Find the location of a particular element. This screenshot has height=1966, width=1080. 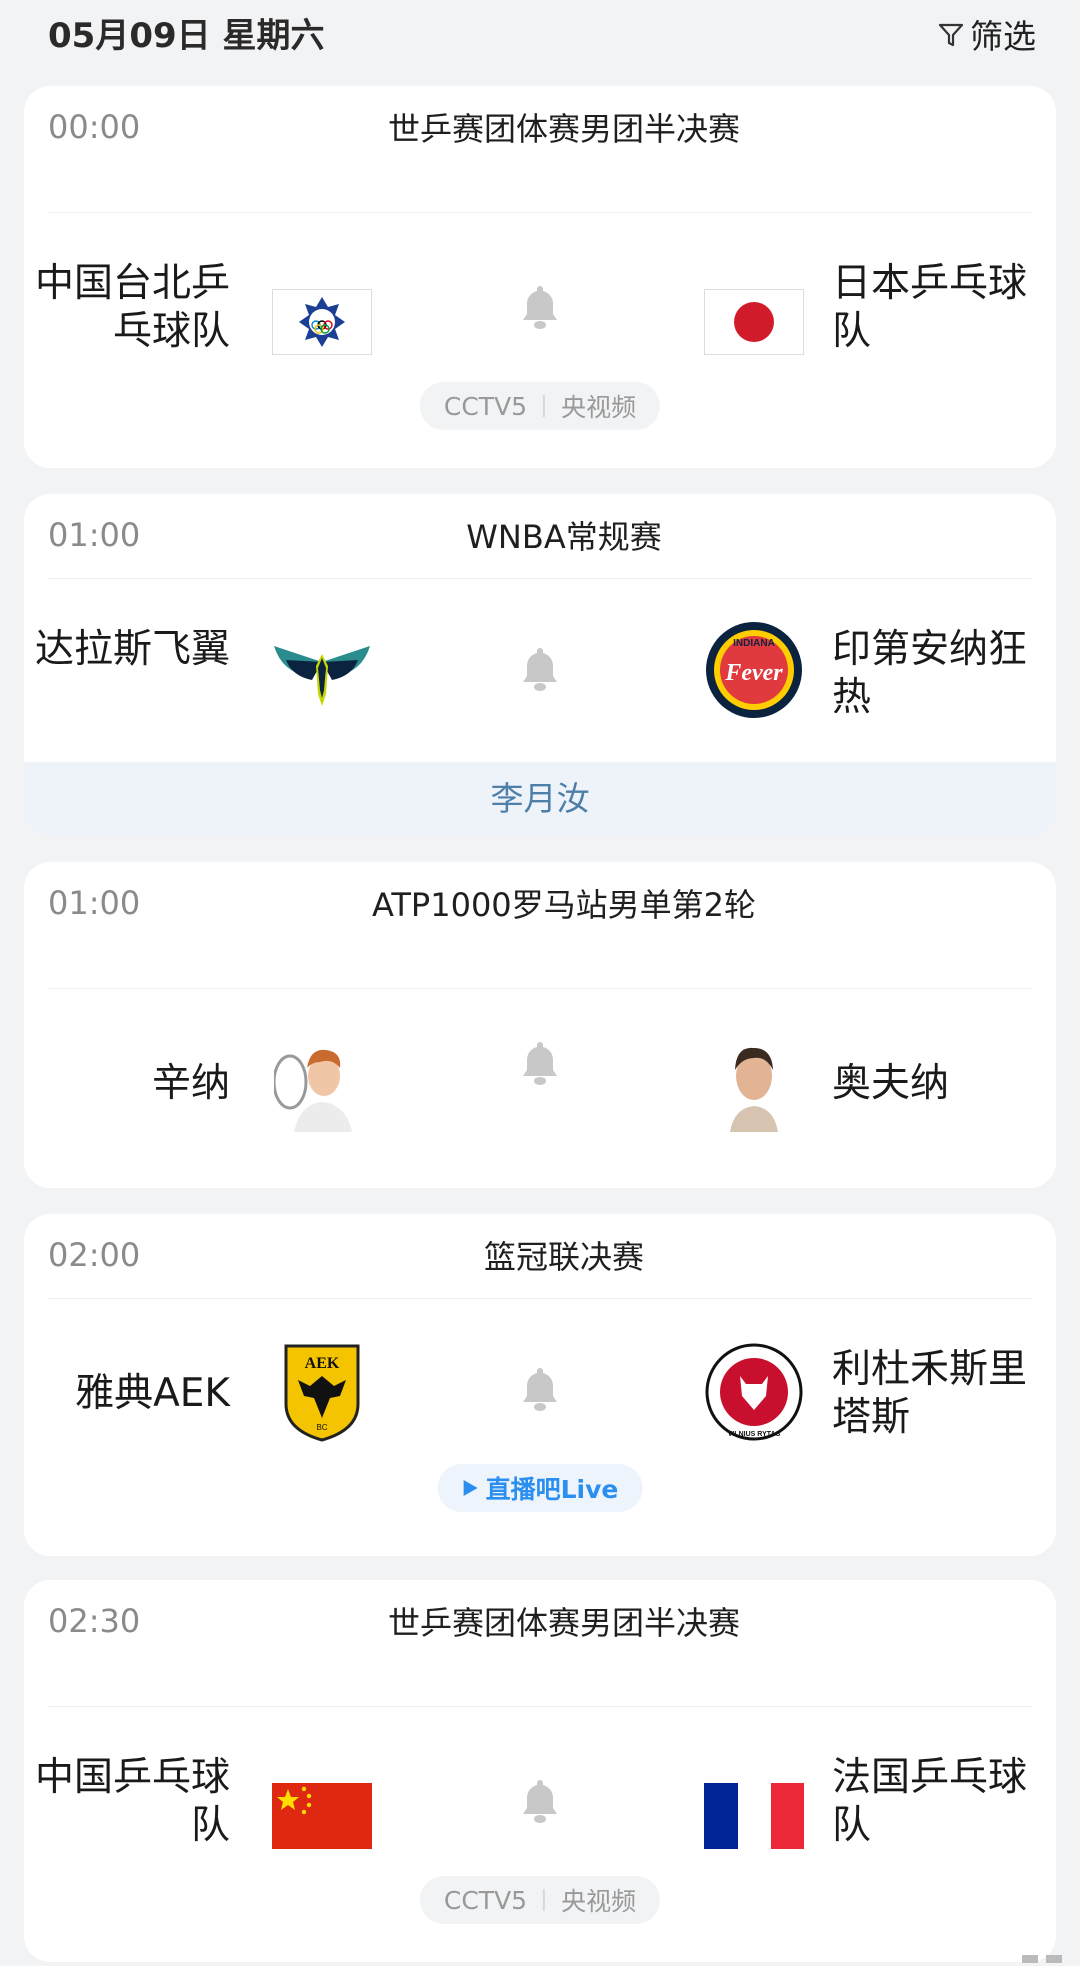

match-title: 篮冠联决赛 is located at coordinates (563, 1257).